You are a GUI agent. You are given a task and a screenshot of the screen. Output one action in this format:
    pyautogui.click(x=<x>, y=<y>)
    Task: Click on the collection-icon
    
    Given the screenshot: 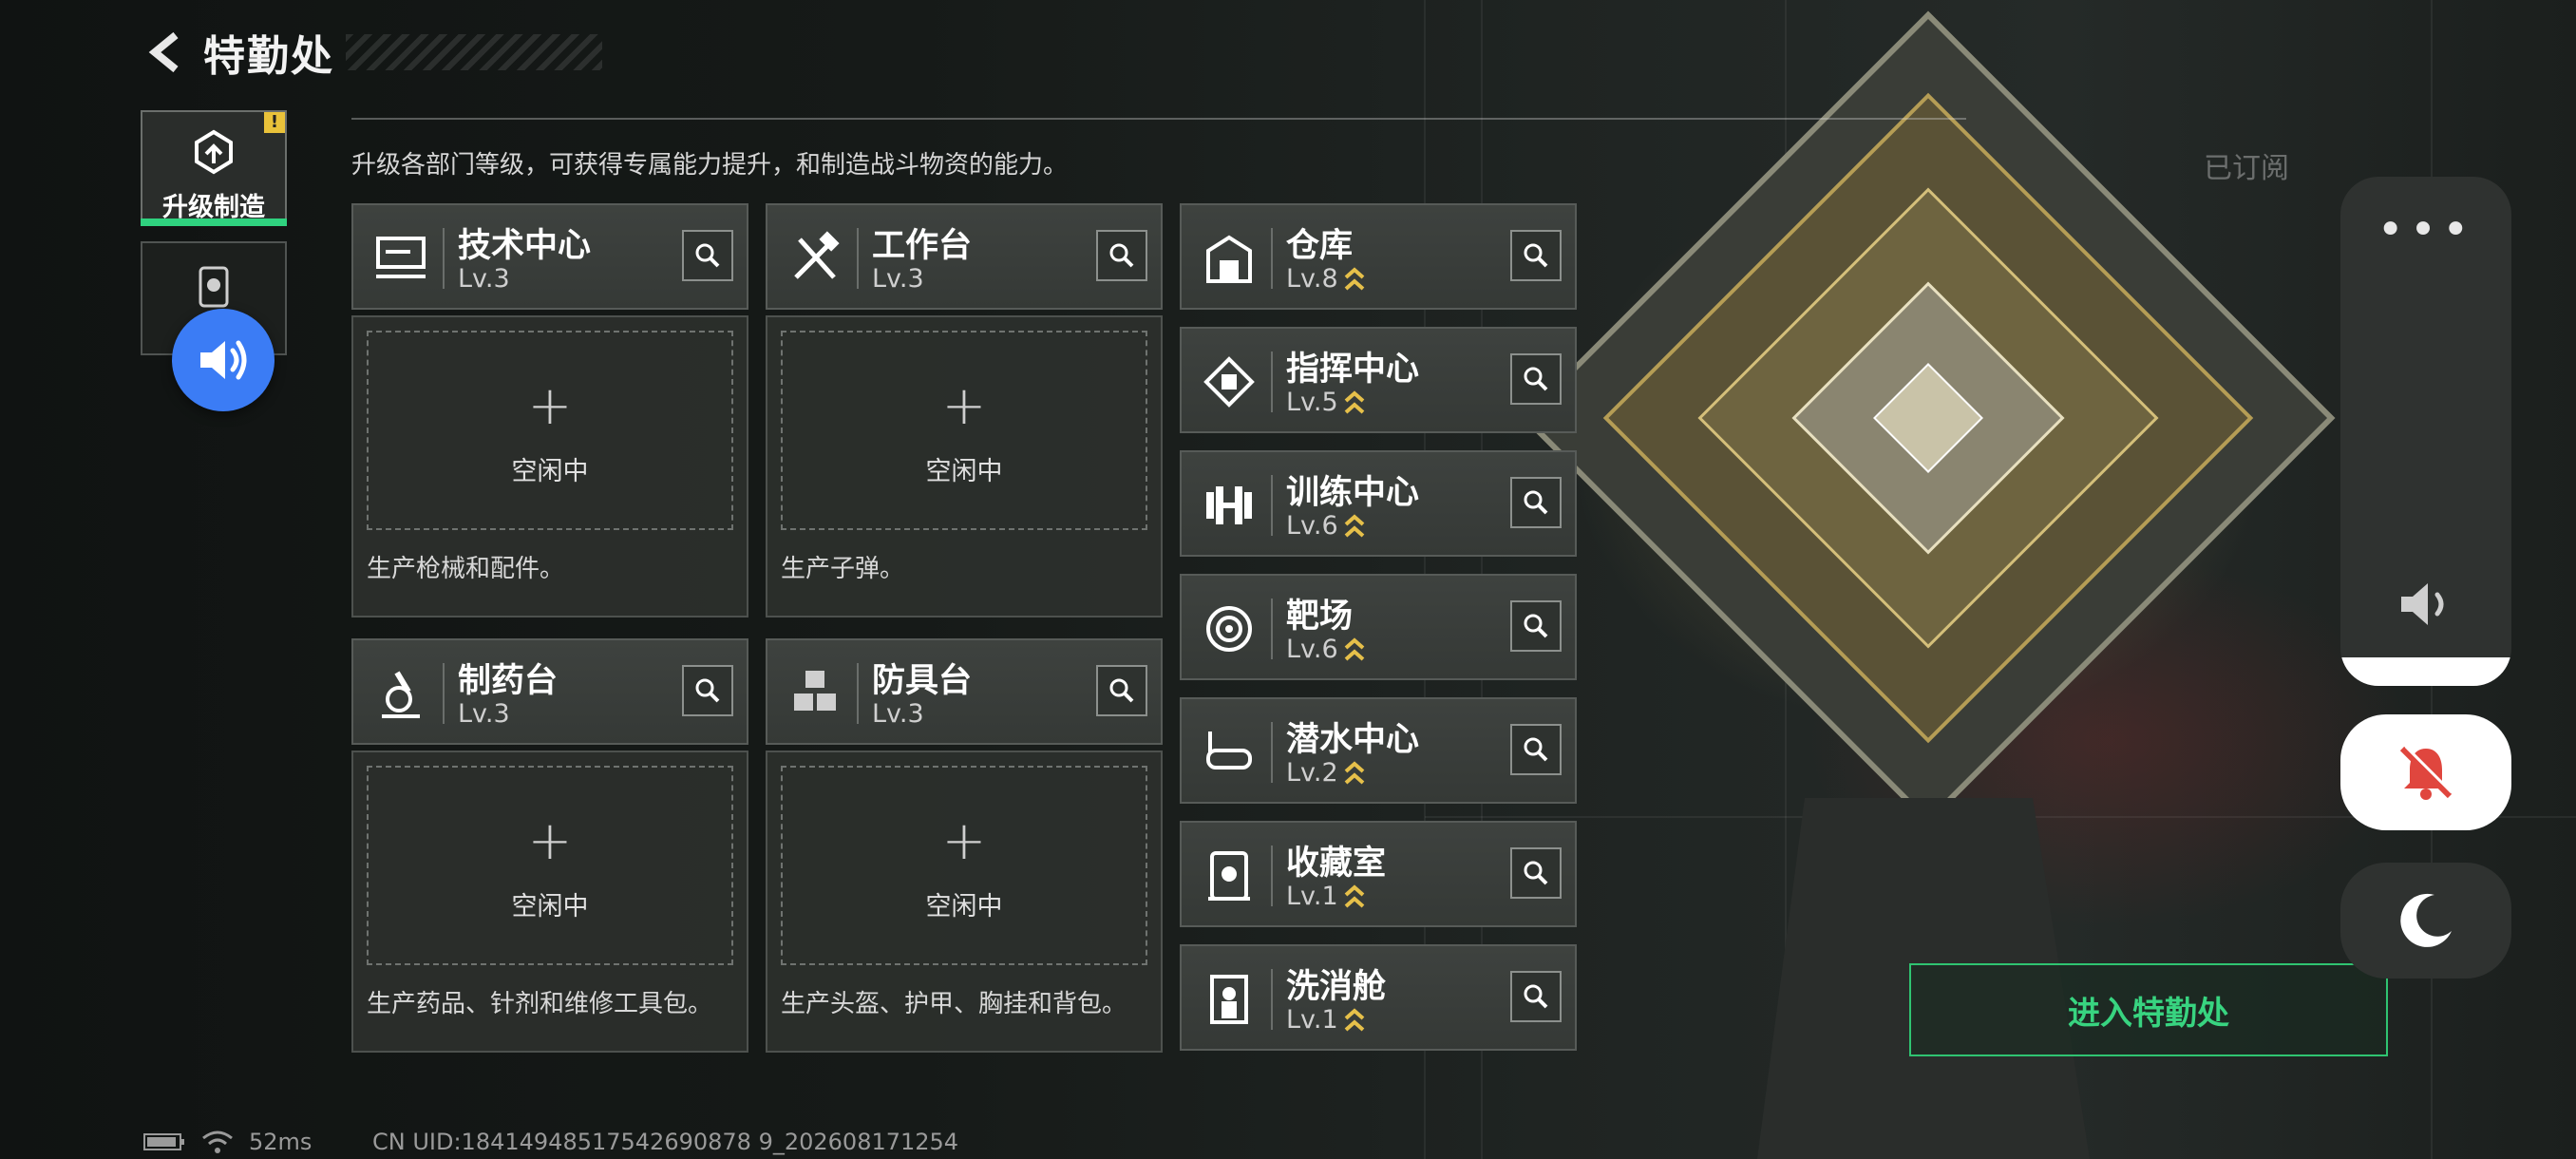 What is the action you would take?
    pyautogui.click(x=214, y=288)
    